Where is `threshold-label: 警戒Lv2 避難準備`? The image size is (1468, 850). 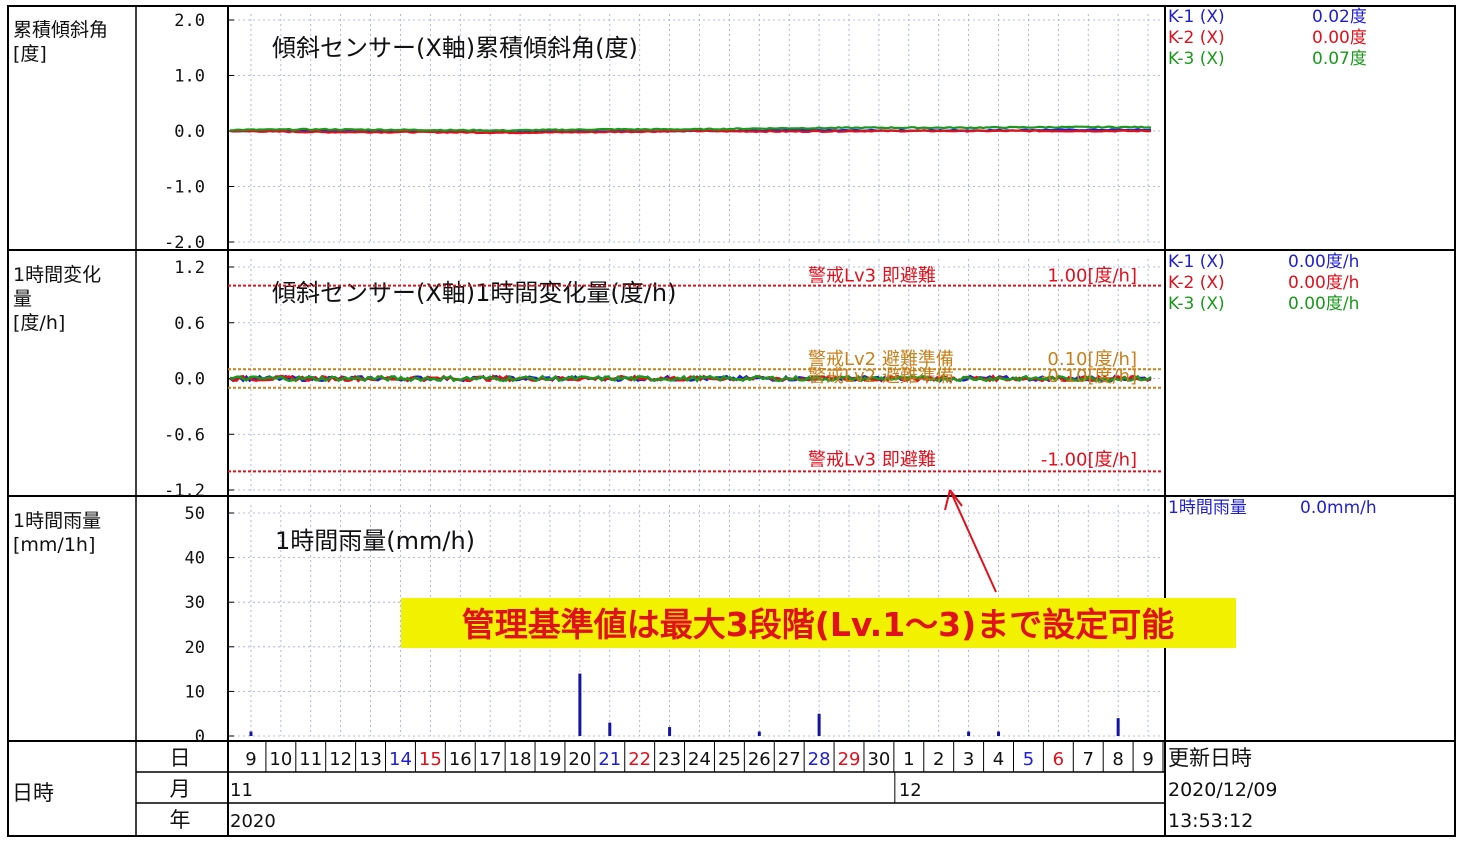 threshold-label: 警戒Lv2 避難準備 is located at coordinates (881, 376).